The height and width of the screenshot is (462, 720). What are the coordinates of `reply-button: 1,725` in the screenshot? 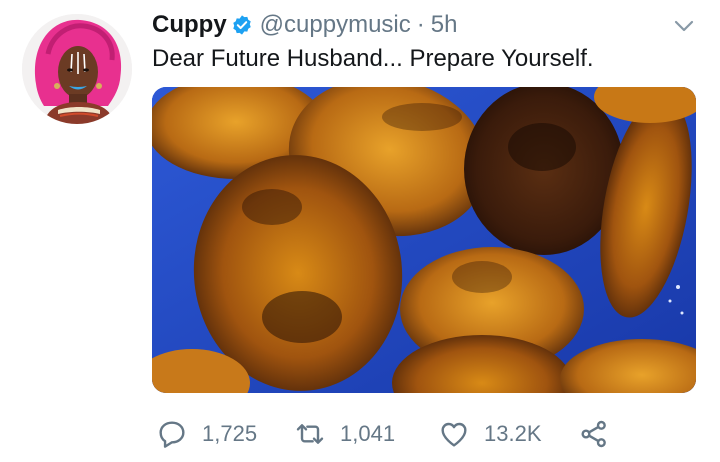 It's located at (206, 434).